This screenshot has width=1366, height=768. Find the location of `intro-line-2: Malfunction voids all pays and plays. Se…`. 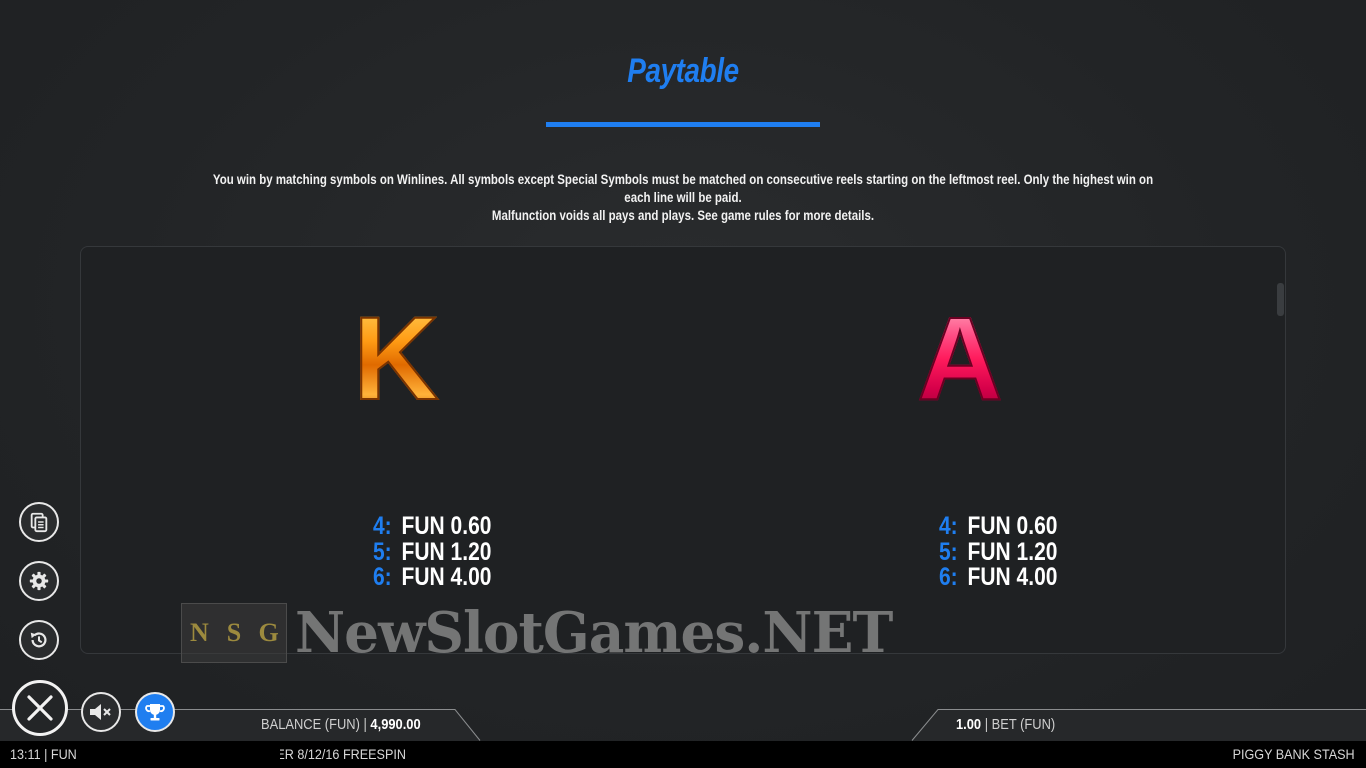

intro-line-2: Malfunction voids all pays and plays. Se… is located at coordinates (683, 215).